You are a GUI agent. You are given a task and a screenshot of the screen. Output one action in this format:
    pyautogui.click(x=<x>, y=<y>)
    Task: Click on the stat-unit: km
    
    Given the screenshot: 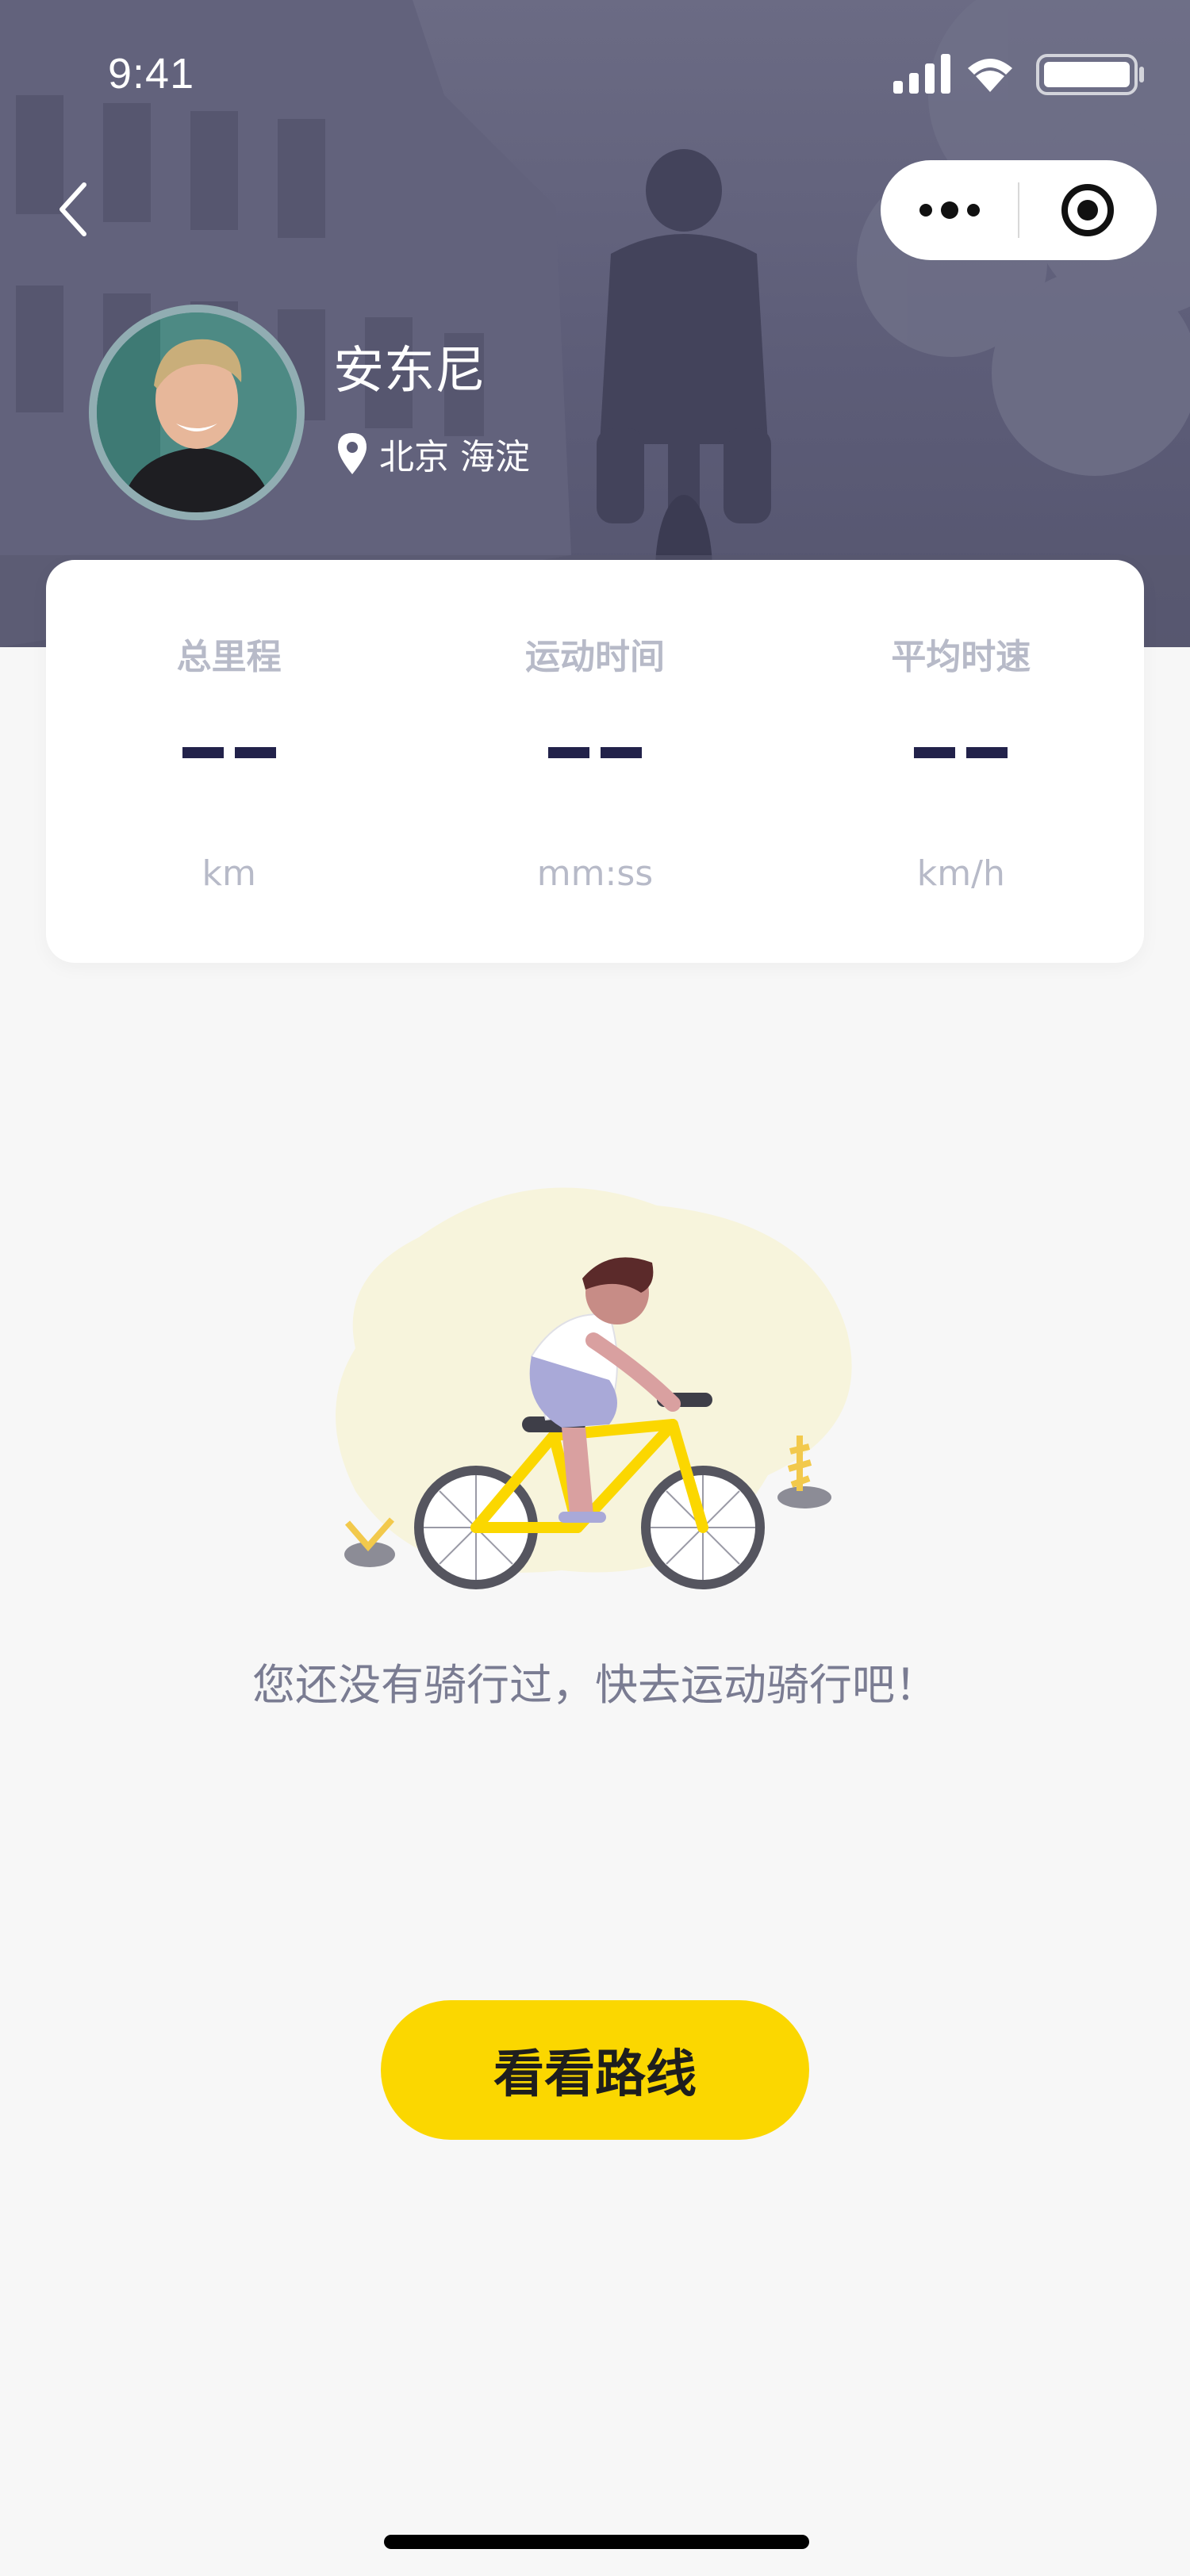 What is the action you would take?
    pyautogui.click(x=229, y=873)
    